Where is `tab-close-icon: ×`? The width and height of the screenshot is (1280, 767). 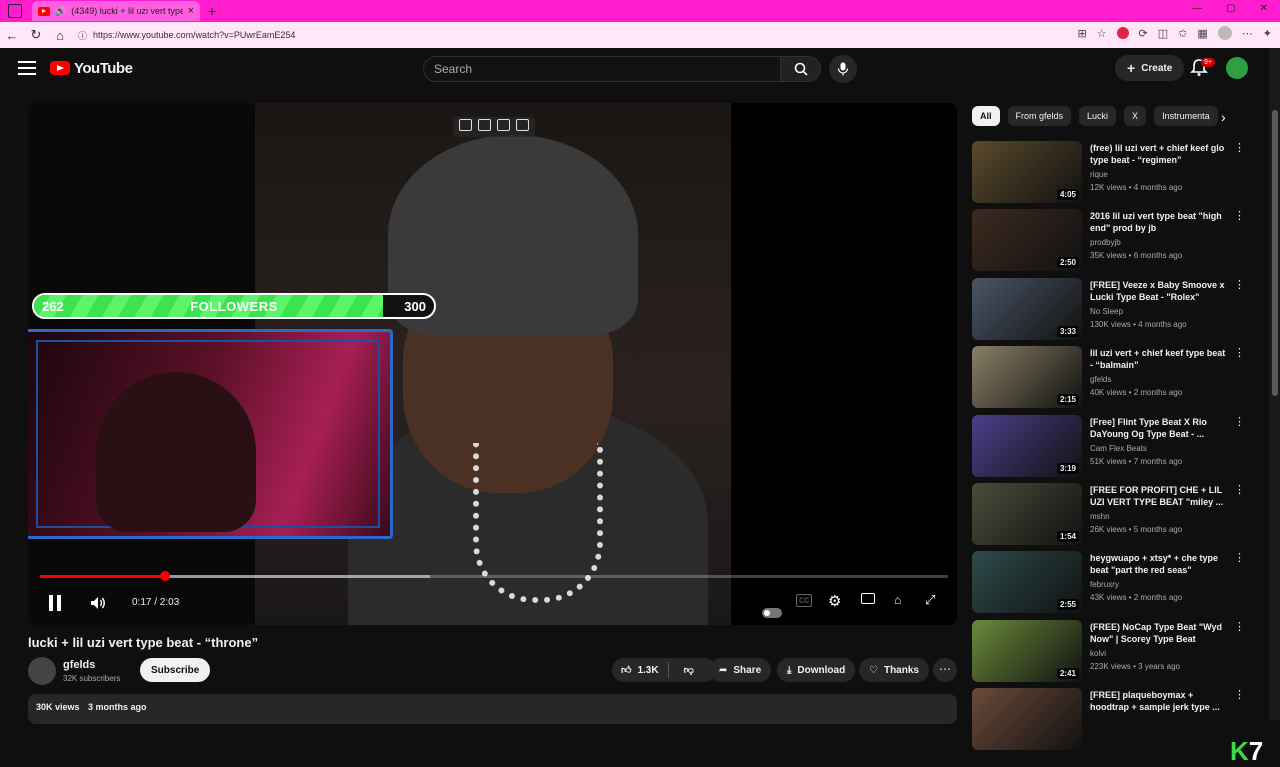 tab-close-icon: × is located at coordinates (191, 11).